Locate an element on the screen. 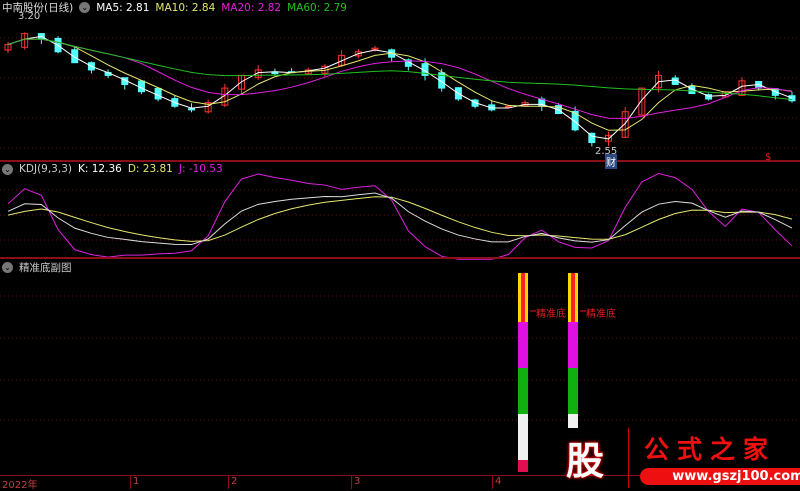 The height and width of the screenshot is (491, 800). kdj-k-line is located at coordinates (400, 219).